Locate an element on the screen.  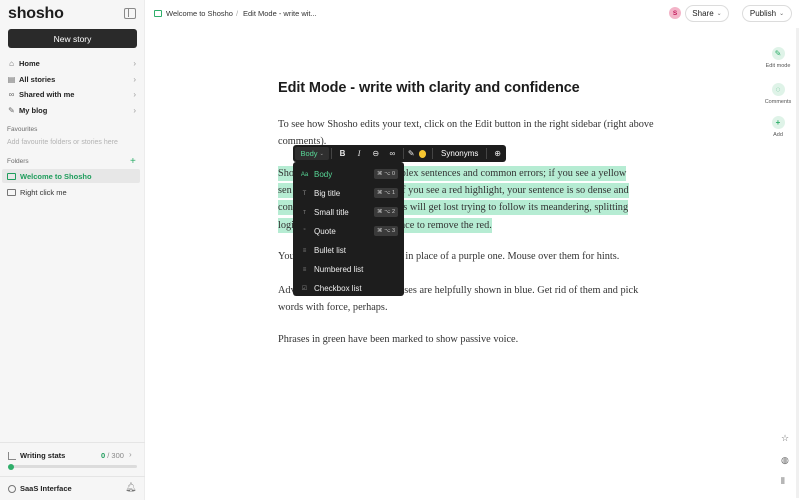
rail-edit-mode: ✎ Edit mode is located at coordinates (778, 58).